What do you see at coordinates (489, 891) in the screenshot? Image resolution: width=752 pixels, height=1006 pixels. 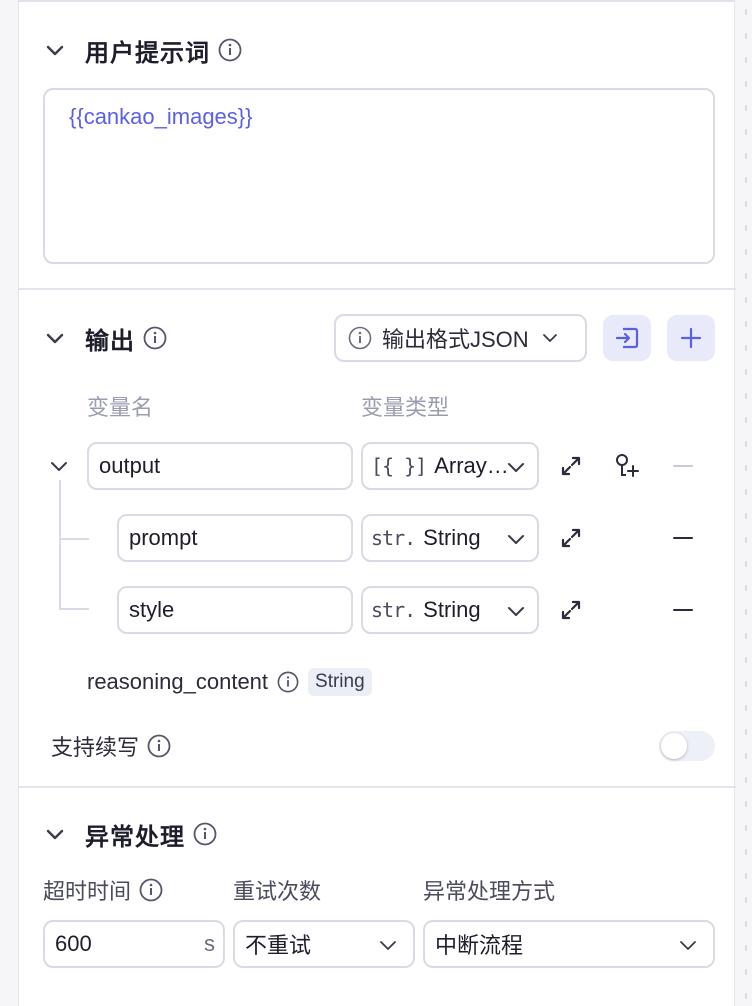 I see `exception-method-label: 异常处理方式` at bounding box center [489, 891].